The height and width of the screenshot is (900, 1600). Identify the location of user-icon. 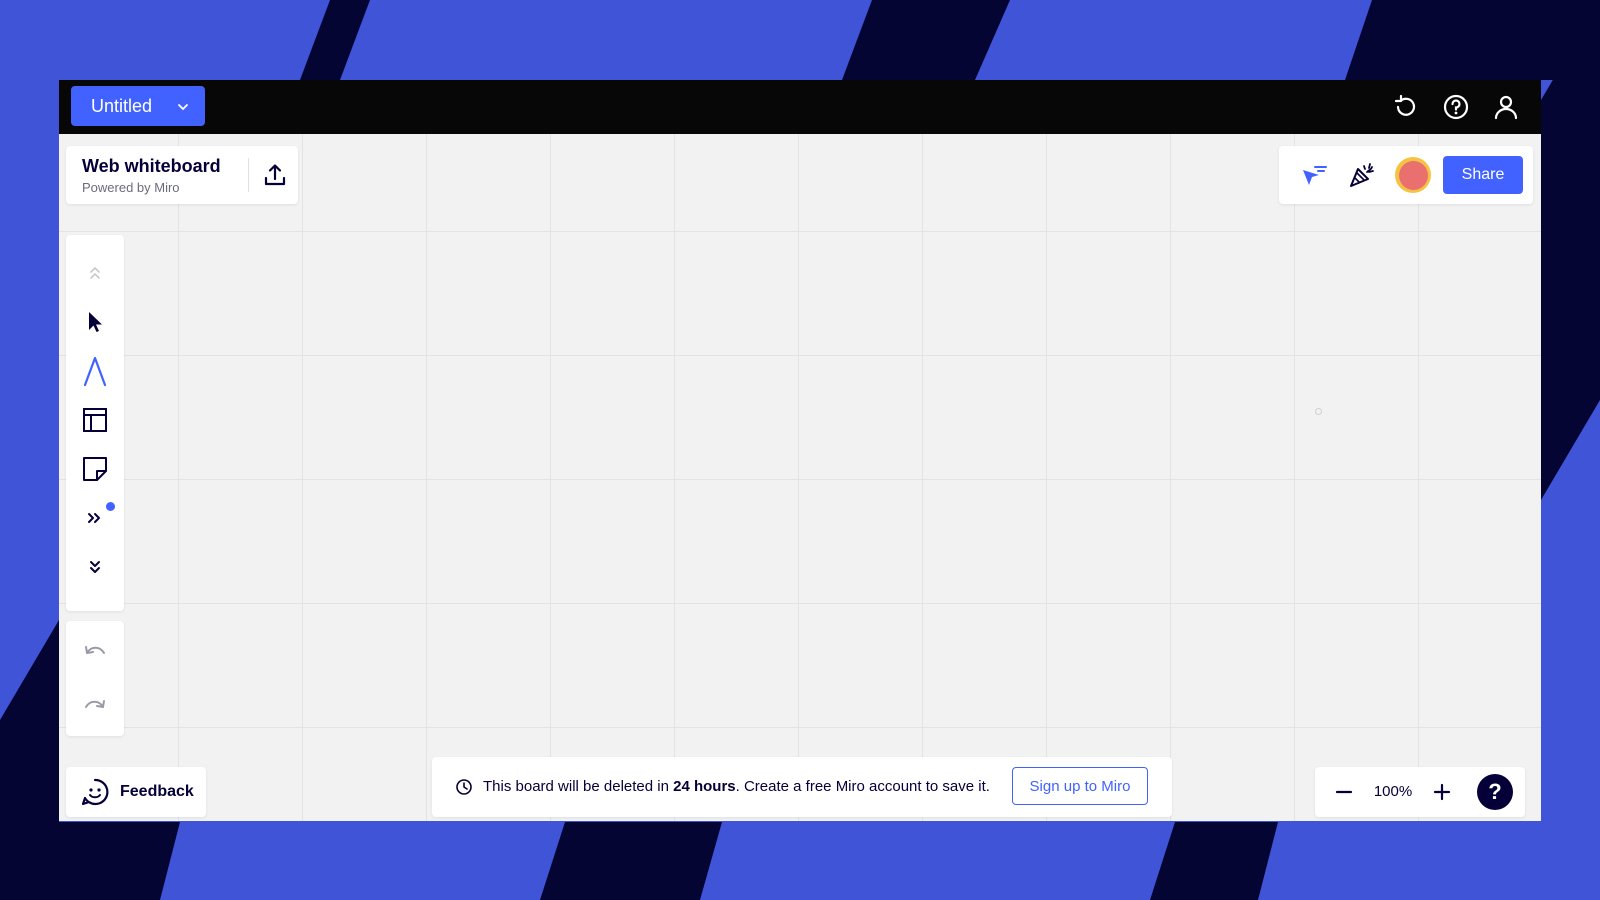
(1506, 107).